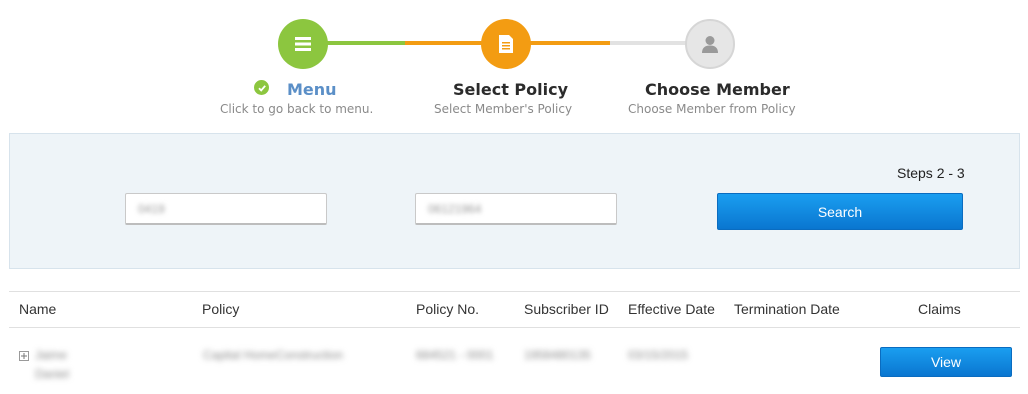 Image resolution: width=1028 pixels, height=394 pixels. I want to click on user-icon, so click(710, 44).